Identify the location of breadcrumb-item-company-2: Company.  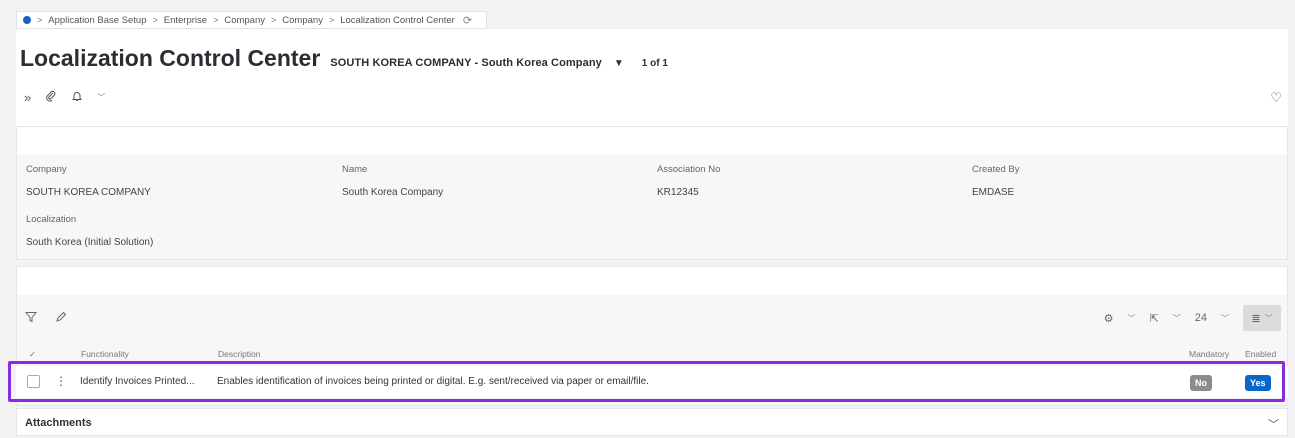
(302, 20).